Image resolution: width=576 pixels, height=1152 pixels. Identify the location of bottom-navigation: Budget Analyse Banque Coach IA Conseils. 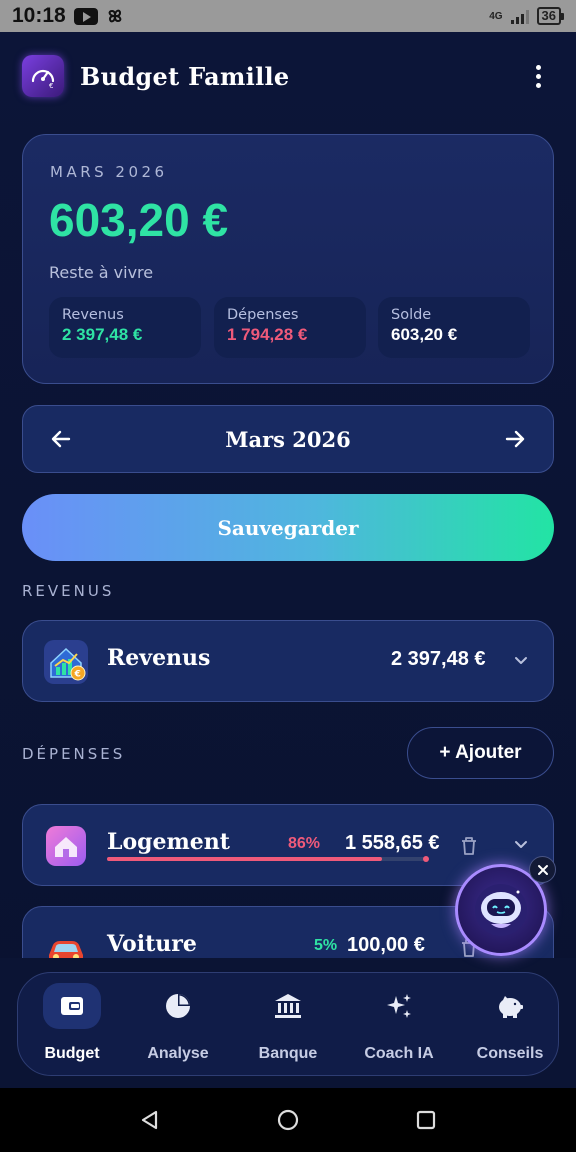
(288, 1024).